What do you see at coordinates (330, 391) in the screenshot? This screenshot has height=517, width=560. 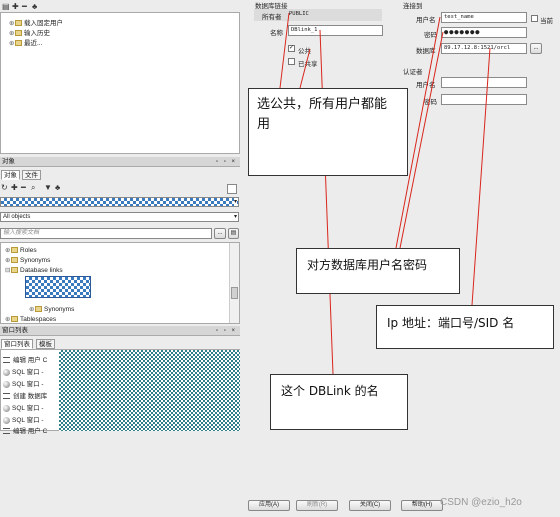 I see `annotation-text: 这个 DBLink 的名` at bounding box center [330, 391].